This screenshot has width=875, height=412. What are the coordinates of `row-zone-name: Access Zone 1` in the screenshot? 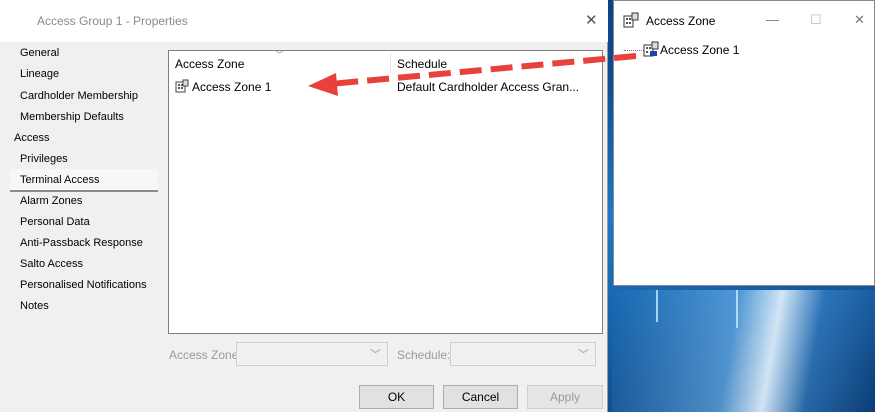 It's located at (232, 87).